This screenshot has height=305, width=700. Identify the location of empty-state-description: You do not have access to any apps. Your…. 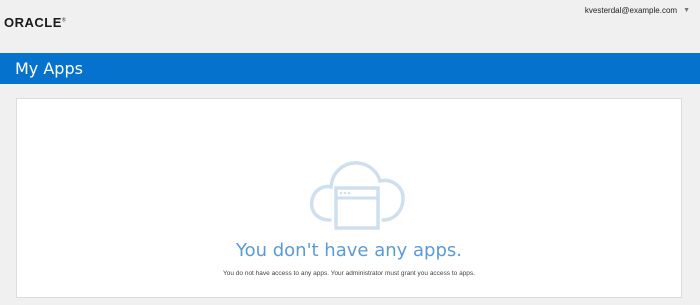
(349, 273).